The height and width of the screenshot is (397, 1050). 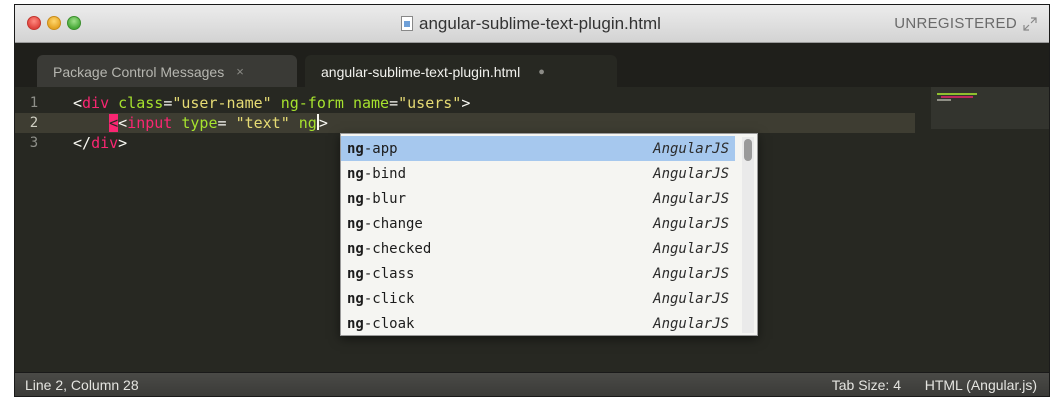 What do you see at coordinates (34, 123) in the screenshot?
I see `line-number: 2` at bounding box center [34, 123].